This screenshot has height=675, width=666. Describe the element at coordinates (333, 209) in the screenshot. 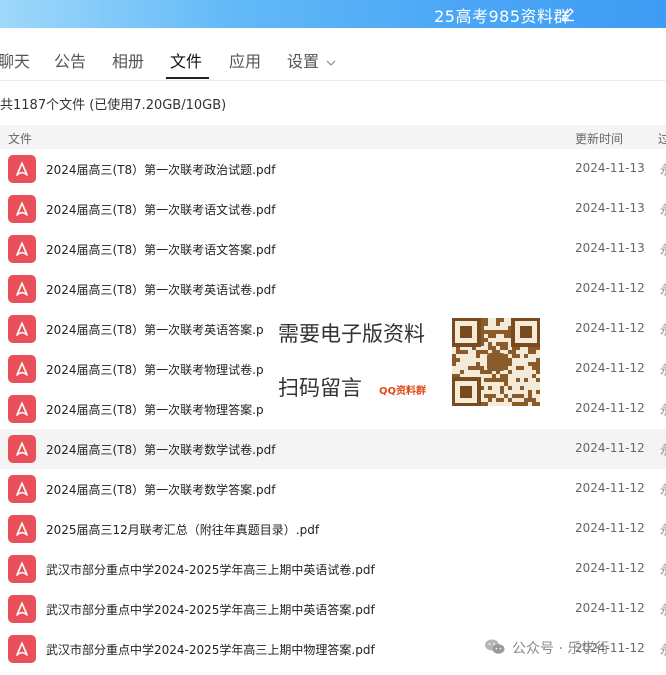

I see `table-row: 2024届高三(T8）第一次联考语文试卷.pdf 2024-11-13 永` at that location.